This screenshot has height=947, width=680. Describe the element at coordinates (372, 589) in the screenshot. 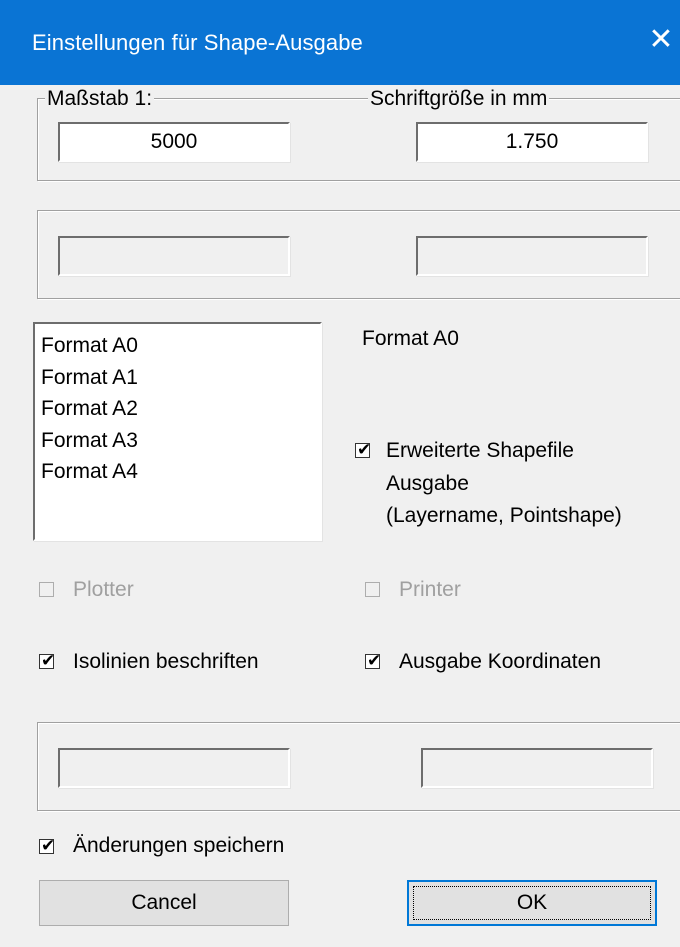

I see `printer-checkbox` at that location.